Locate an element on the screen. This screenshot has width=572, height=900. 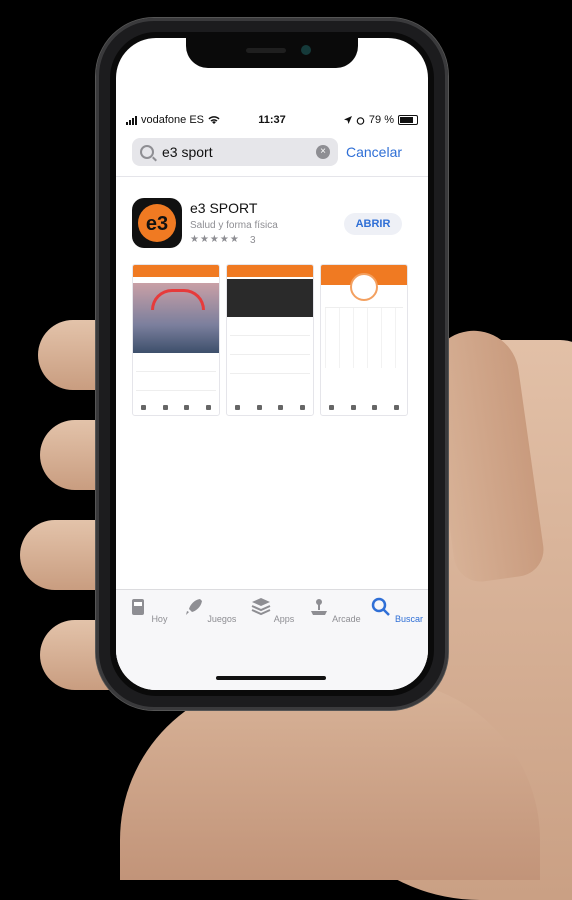
screenshot-chart is located at coordinates (364, 337).